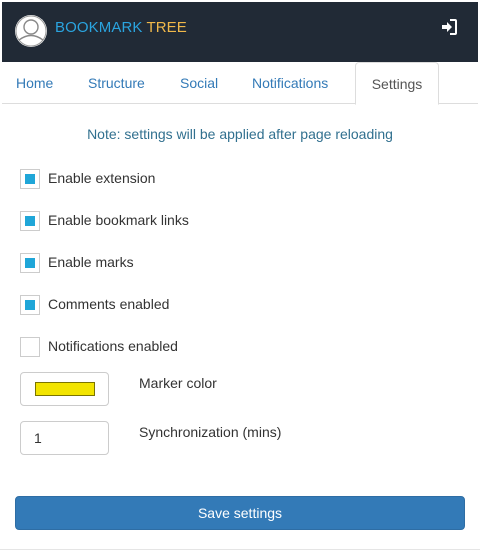 The image size is (480, 552). I want to click on enable-extension-checkbox, so click(30, 179).